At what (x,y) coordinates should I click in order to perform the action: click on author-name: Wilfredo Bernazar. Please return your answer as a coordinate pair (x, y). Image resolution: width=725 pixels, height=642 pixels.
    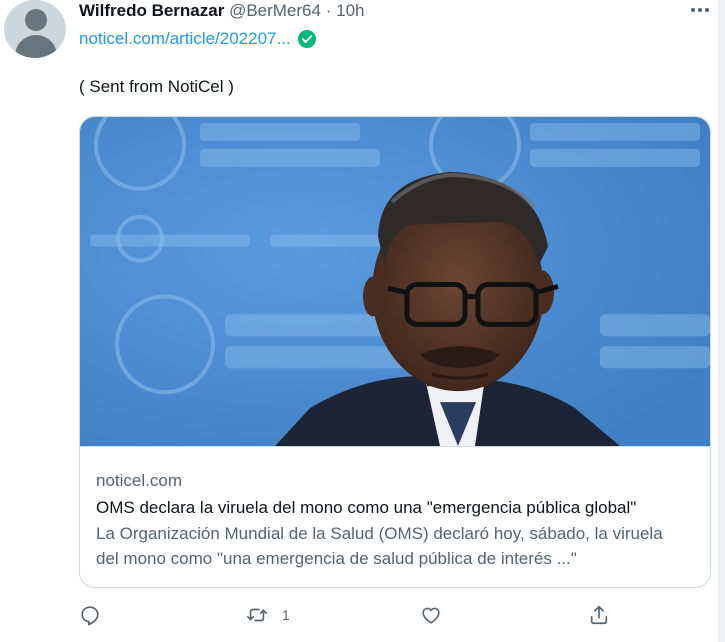
    Looking at the image, I should click on (151, 10).